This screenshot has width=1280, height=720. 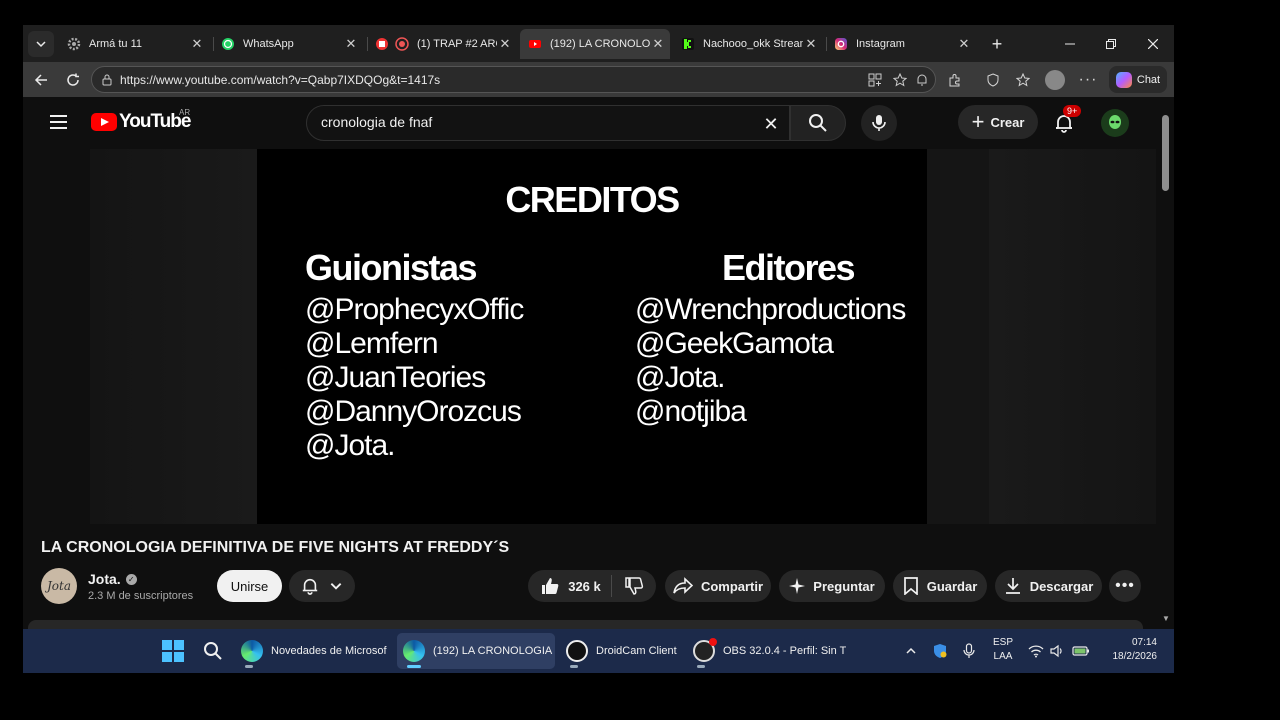 I want to click on new-tab-button: +, so click(x=997, y=44).